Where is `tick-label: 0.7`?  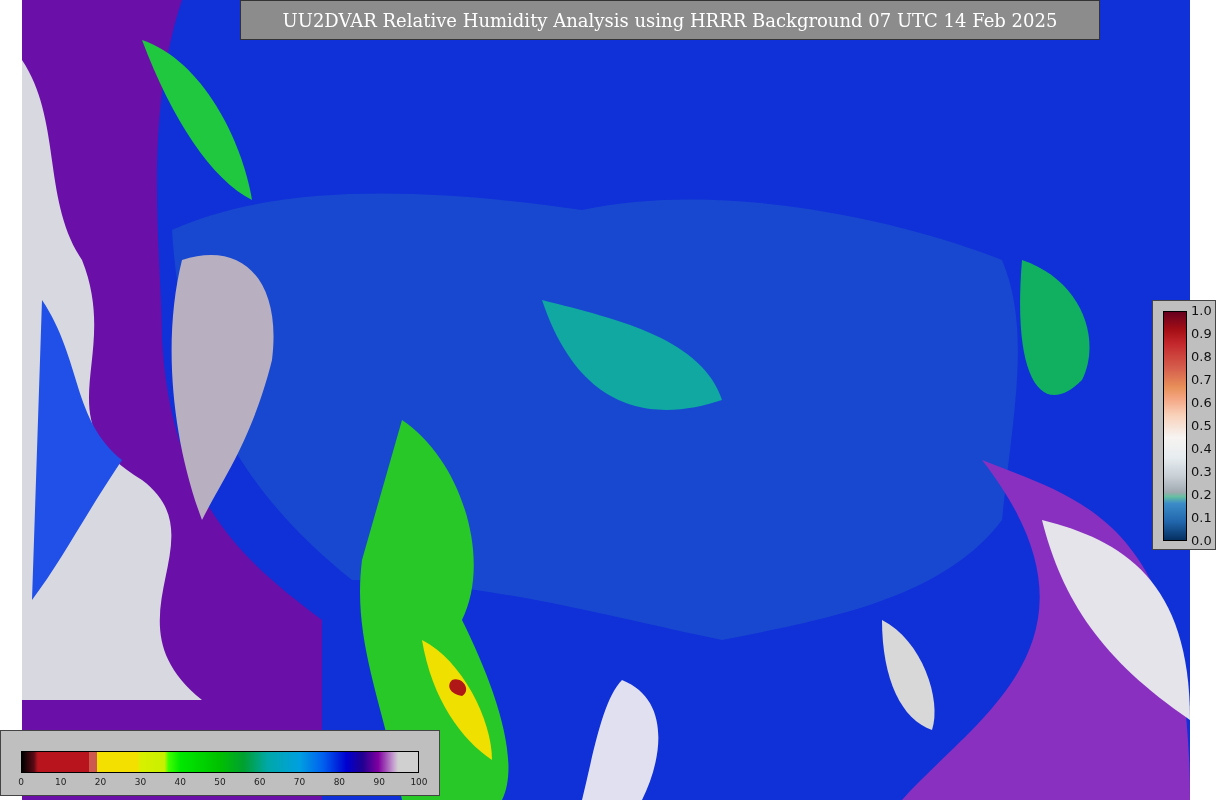 tick-label: 0.7 is located at coordinates (1201, 380).